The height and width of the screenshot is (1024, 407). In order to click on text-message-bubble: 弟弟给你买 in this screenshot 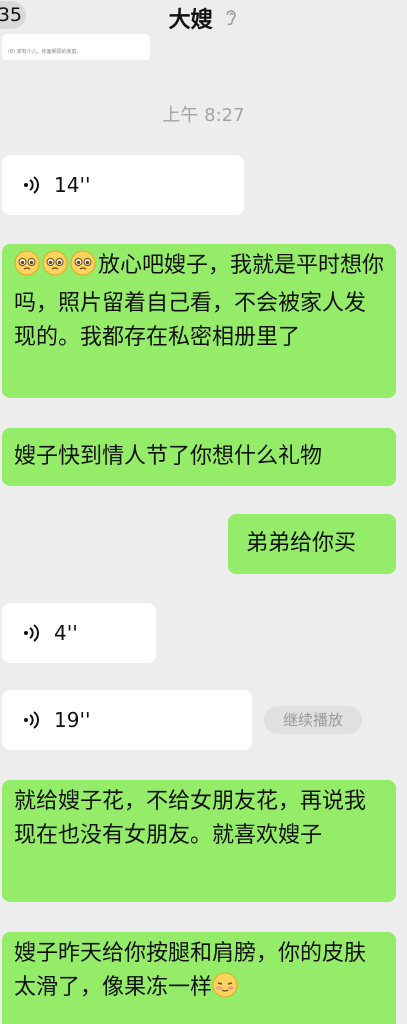, I will do `click(312, 544)`.